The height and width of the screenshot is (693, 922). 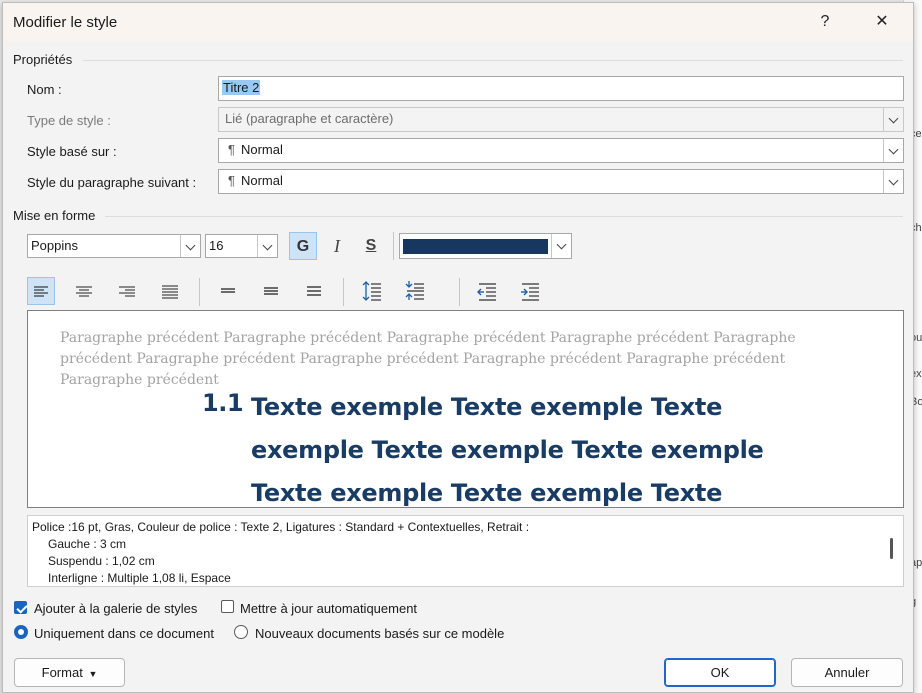 What do you see at coordinates (475, 246) in the screenshot?
I see `font-color-swatch` at bounding box center [475, 246].